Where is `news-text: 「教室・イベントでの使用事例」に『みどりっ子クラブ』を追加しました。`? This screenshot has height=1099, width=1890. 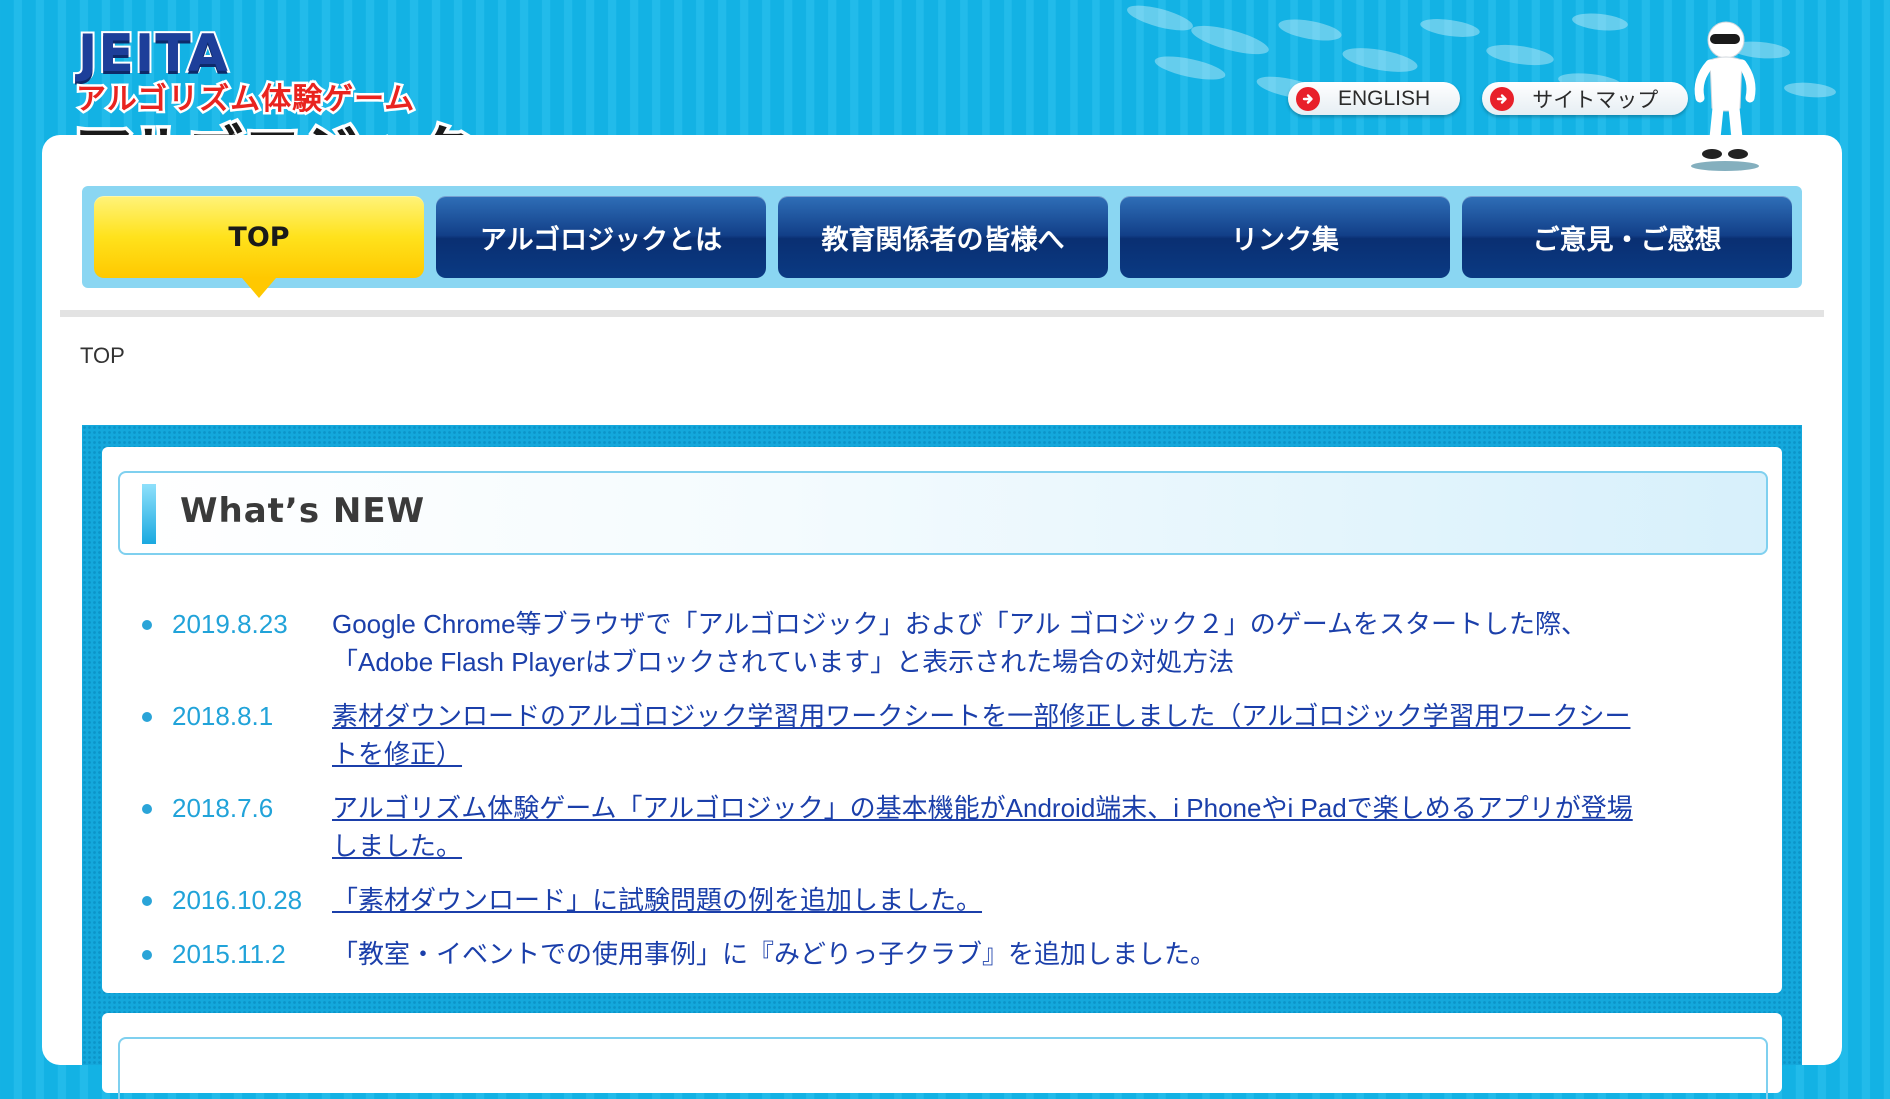 news-text: 「教室・イベントでの使用事例」に『みどりっ子クラブ』を追加しました。 is located at coordinates (774, 954).